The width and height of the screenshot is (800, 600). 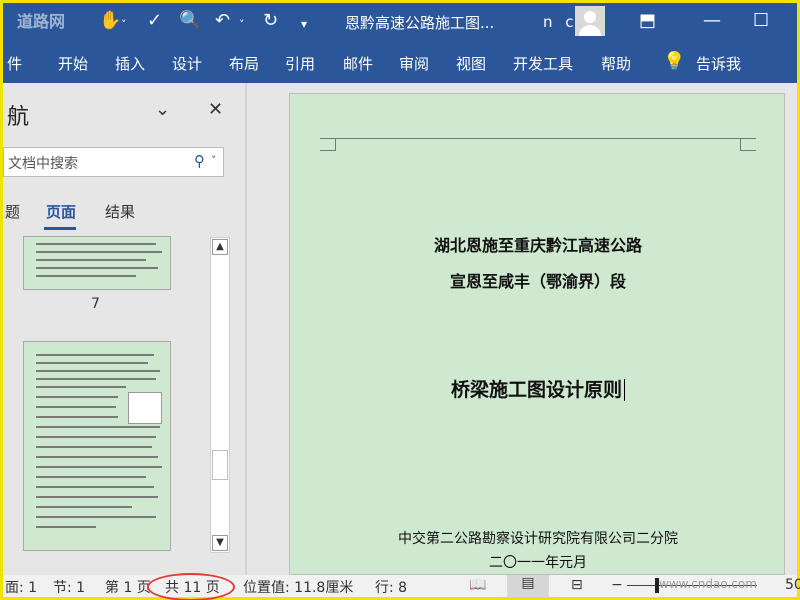 What do you see at coordinates (538, 388) in the screenshot?
I see `doc-title: 桥梁施工图设计原则​` at bounding box center [538, 388].